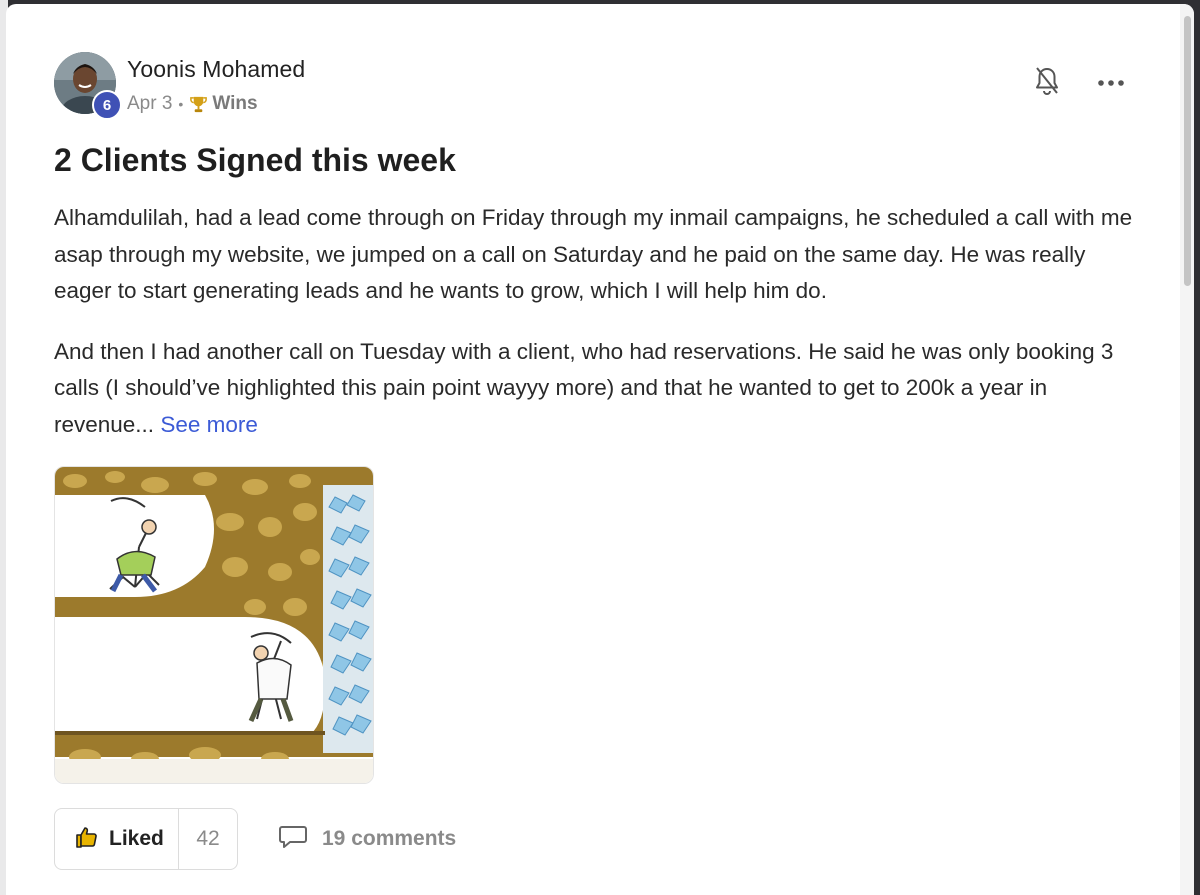 The image size is (1200, 895). I want to click on comment-bubble-icon, so click(293, 839).